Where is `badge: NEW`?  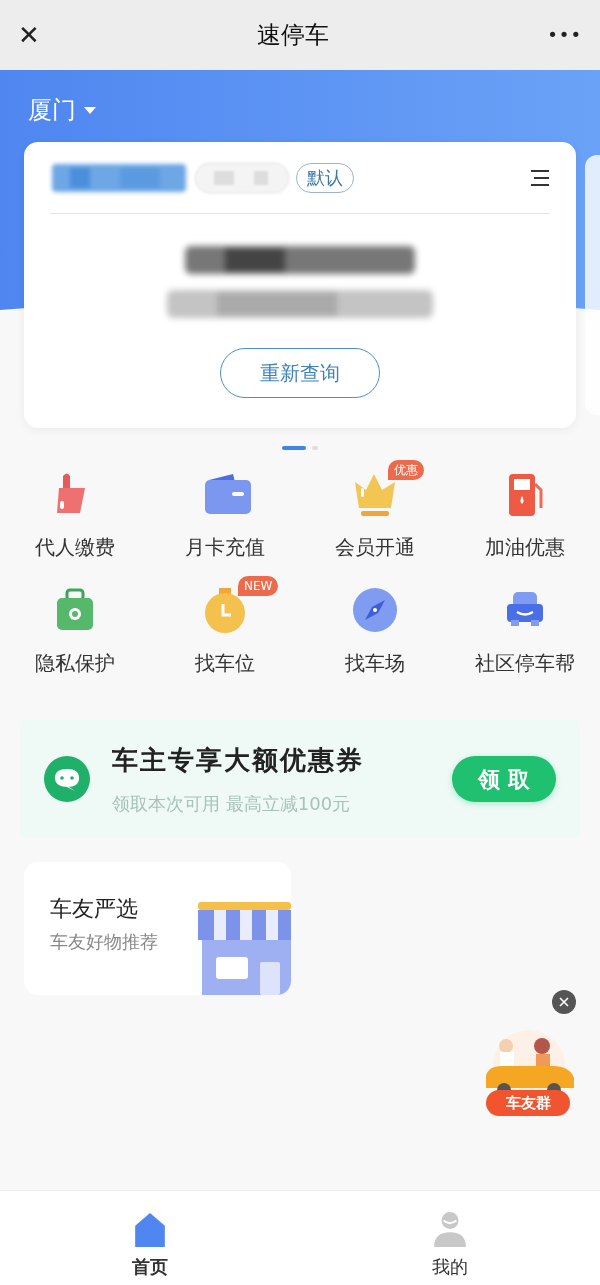
badge: NEW is located at coordinates (258, 586).